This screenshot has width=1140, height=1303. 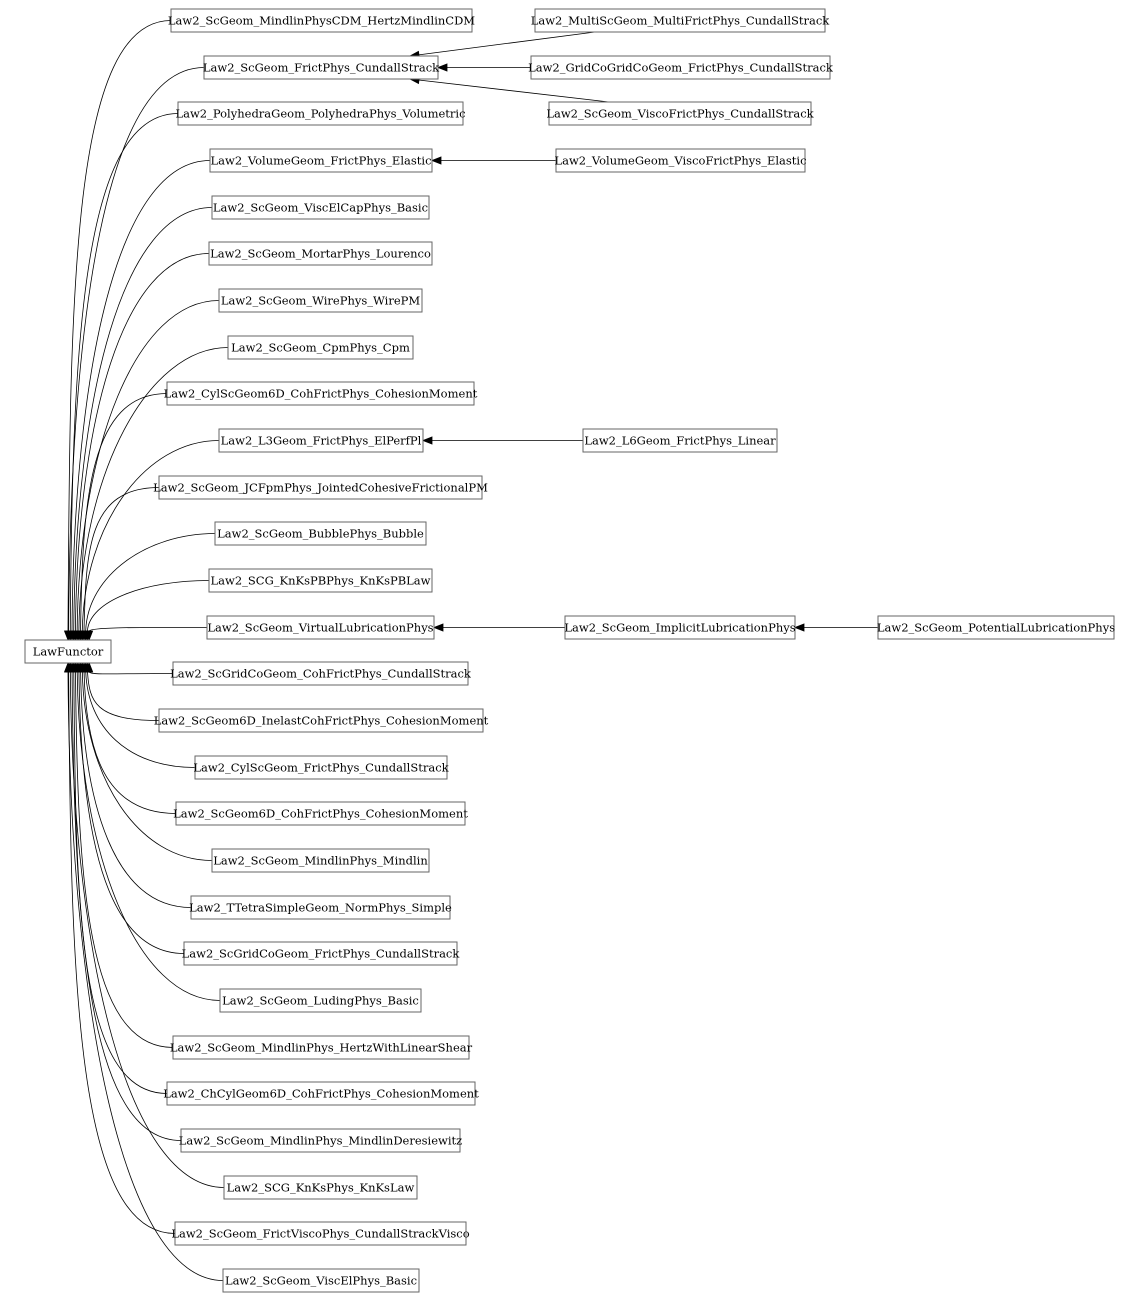 I want to click on node-label: Law2_ScGeom_ViscoFrictPhys_CundallStrack, so click(x=680, y=114).